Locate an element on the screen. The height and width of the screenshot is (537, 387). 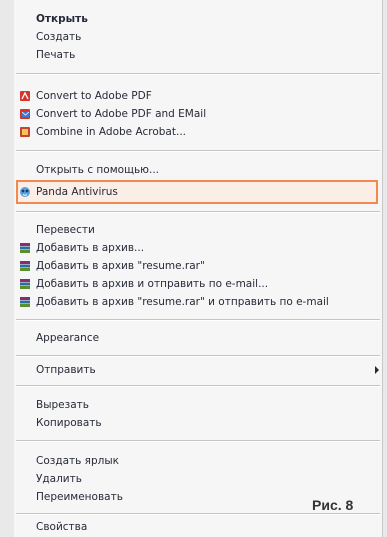
menu-item-appearance: Appearance is located at coordinates (198, 338).